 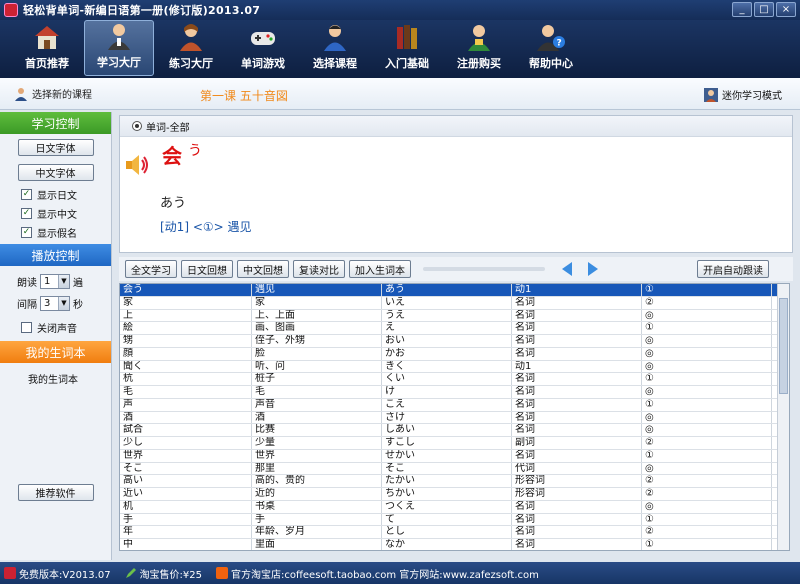 I want to click on prev-arrow-icon, so click(x=567, y=269).